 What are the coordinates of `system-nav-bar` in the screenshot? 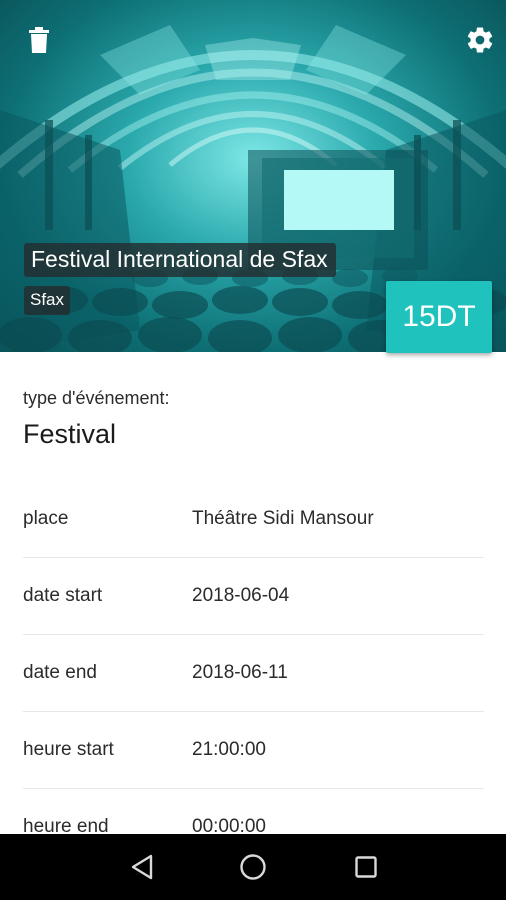 It's located at (253, 867).